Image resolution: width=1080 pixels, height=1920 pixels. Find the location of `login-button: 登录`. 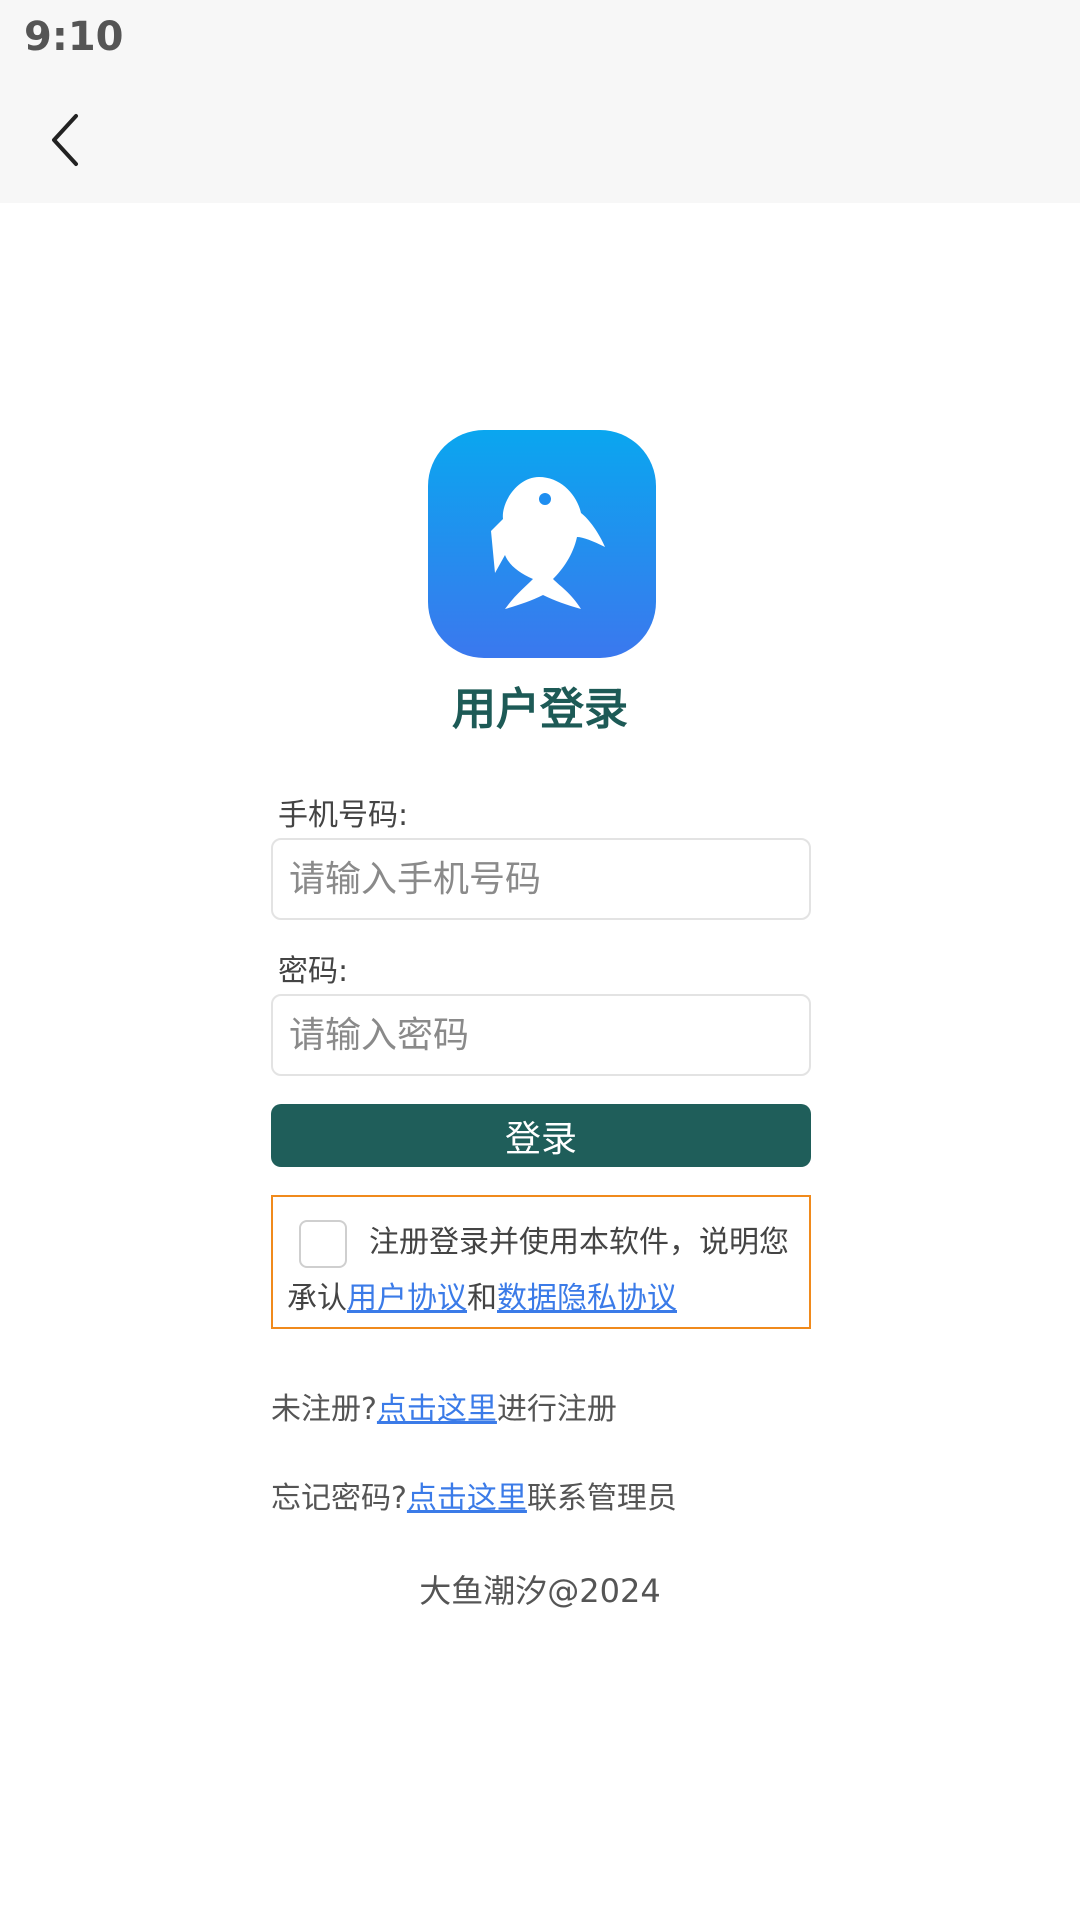

login-button: 登录 is located at coordinates (541, 1135).